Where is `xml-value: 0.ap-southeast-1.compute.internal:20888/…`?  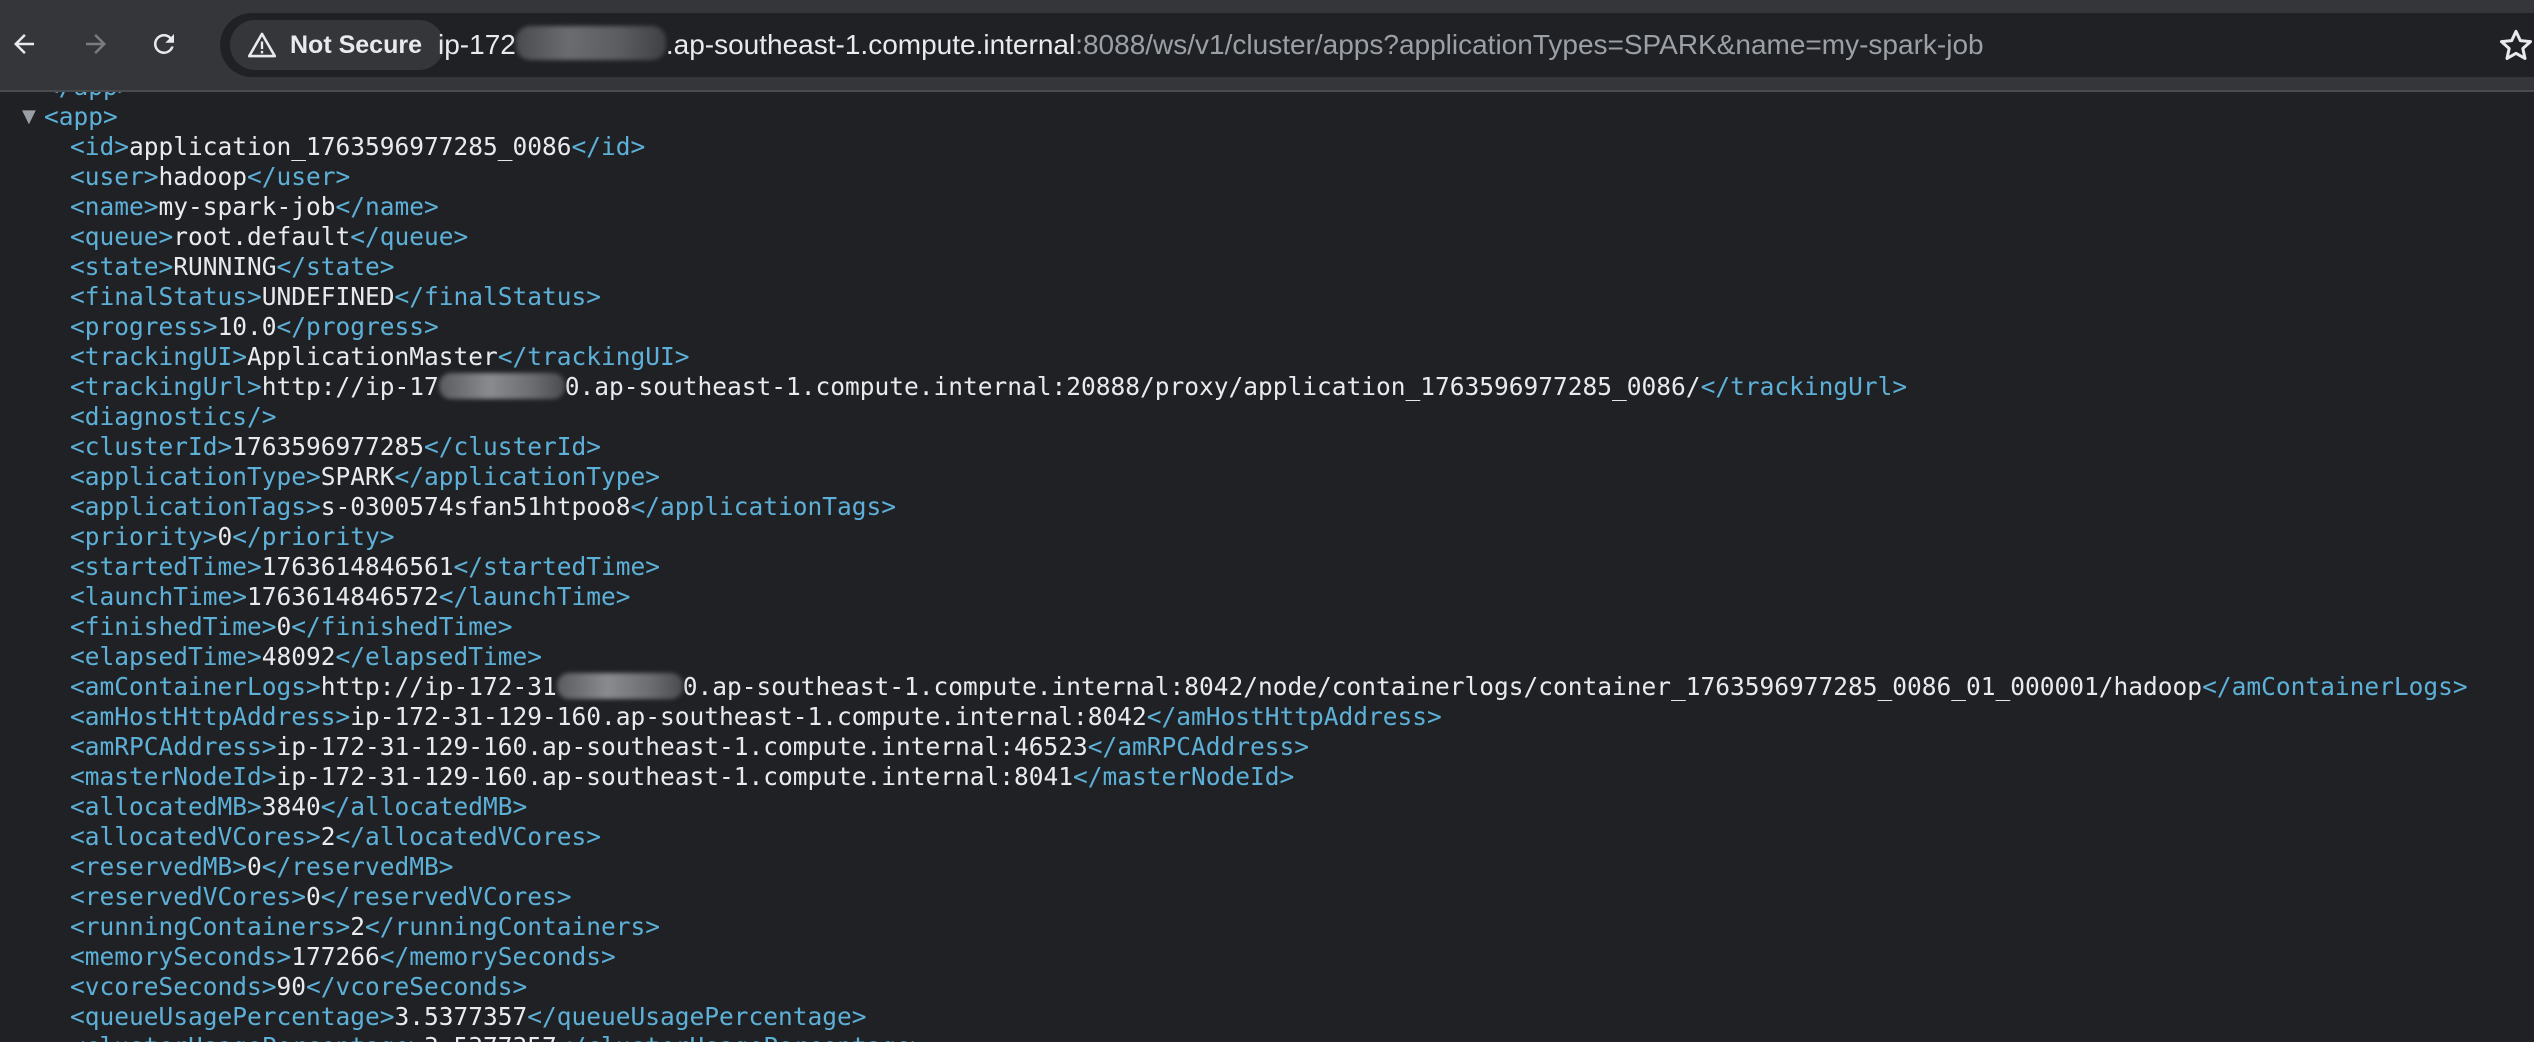 xml-value: 0.ap-southeast-1.compute.internal:20888/… is located at coordinates (1132, 386).